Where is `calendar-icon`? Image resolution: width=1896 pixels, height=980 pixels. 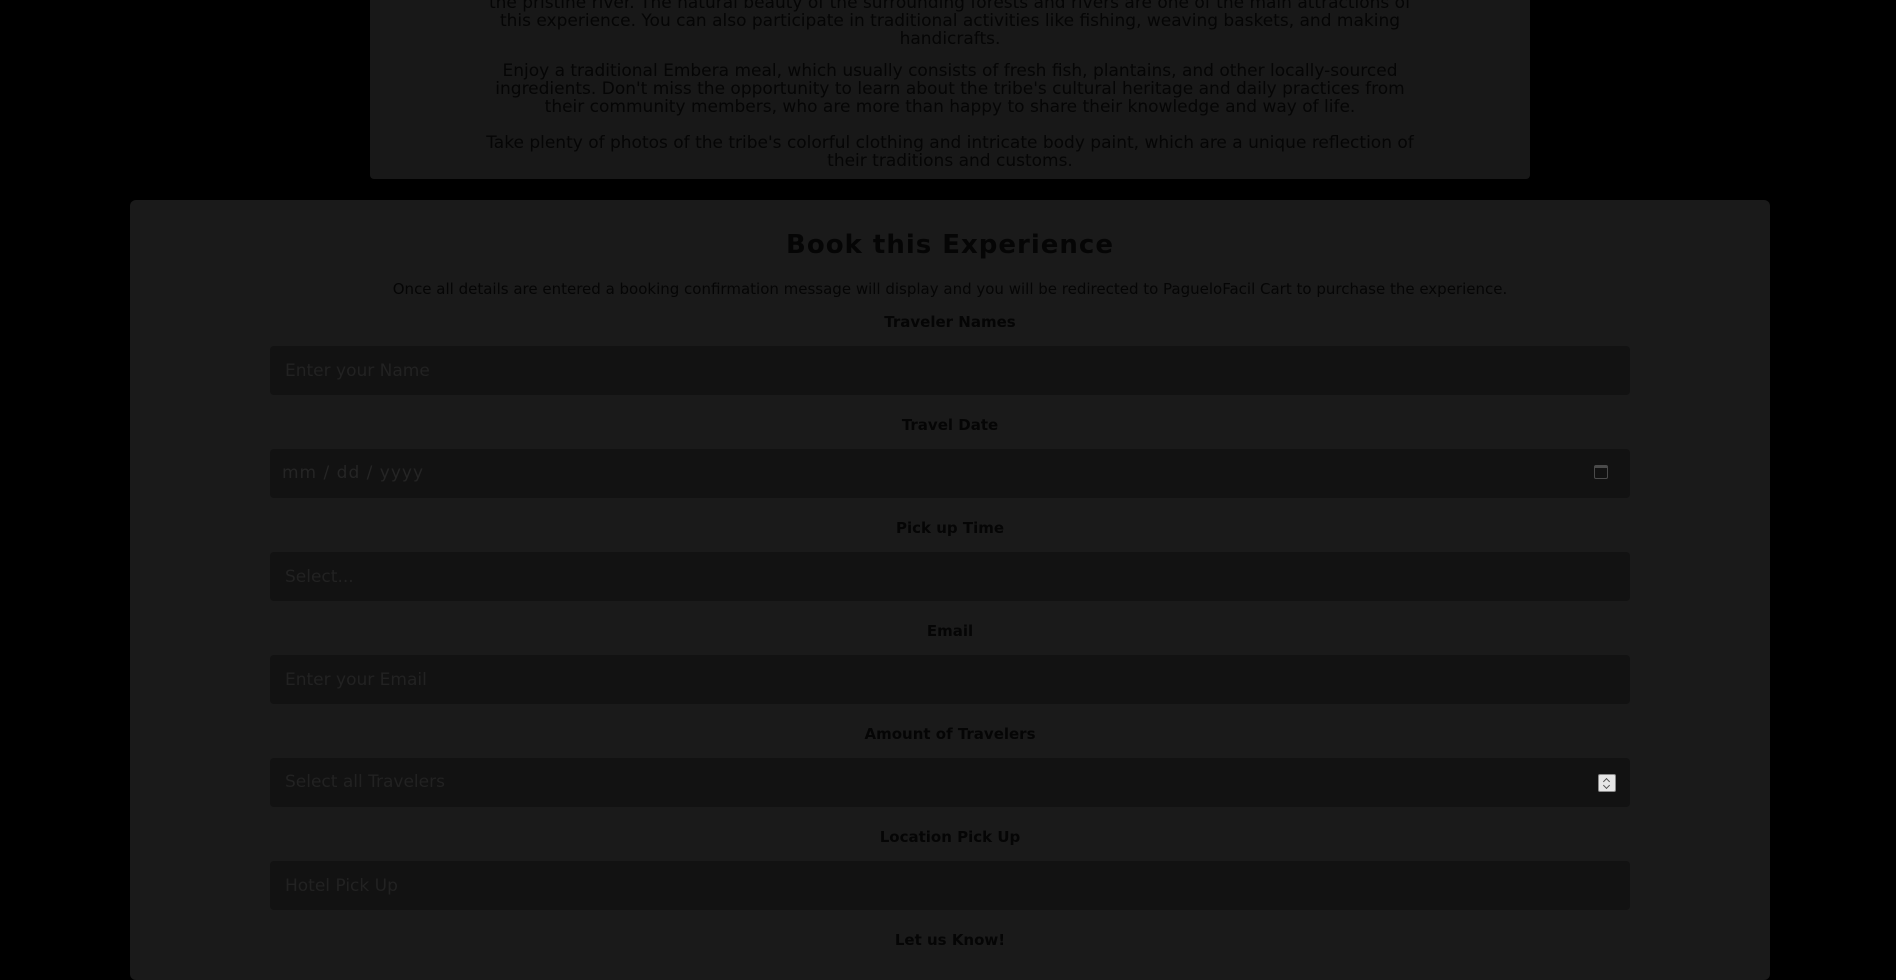
calendar-icon is located at coordinates (1601, 472).